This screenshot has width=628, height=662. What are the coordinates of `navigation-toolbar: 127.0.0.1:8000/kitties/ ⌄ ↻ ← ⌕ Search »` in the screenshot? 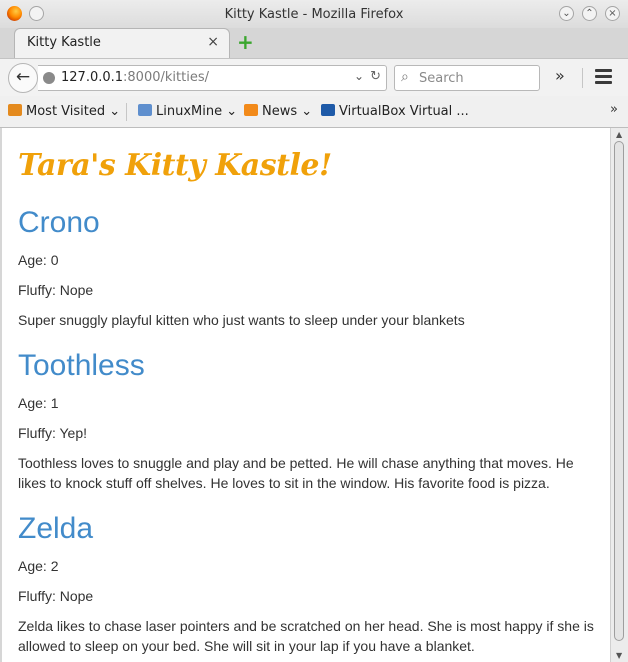 It's located at (314, 77).